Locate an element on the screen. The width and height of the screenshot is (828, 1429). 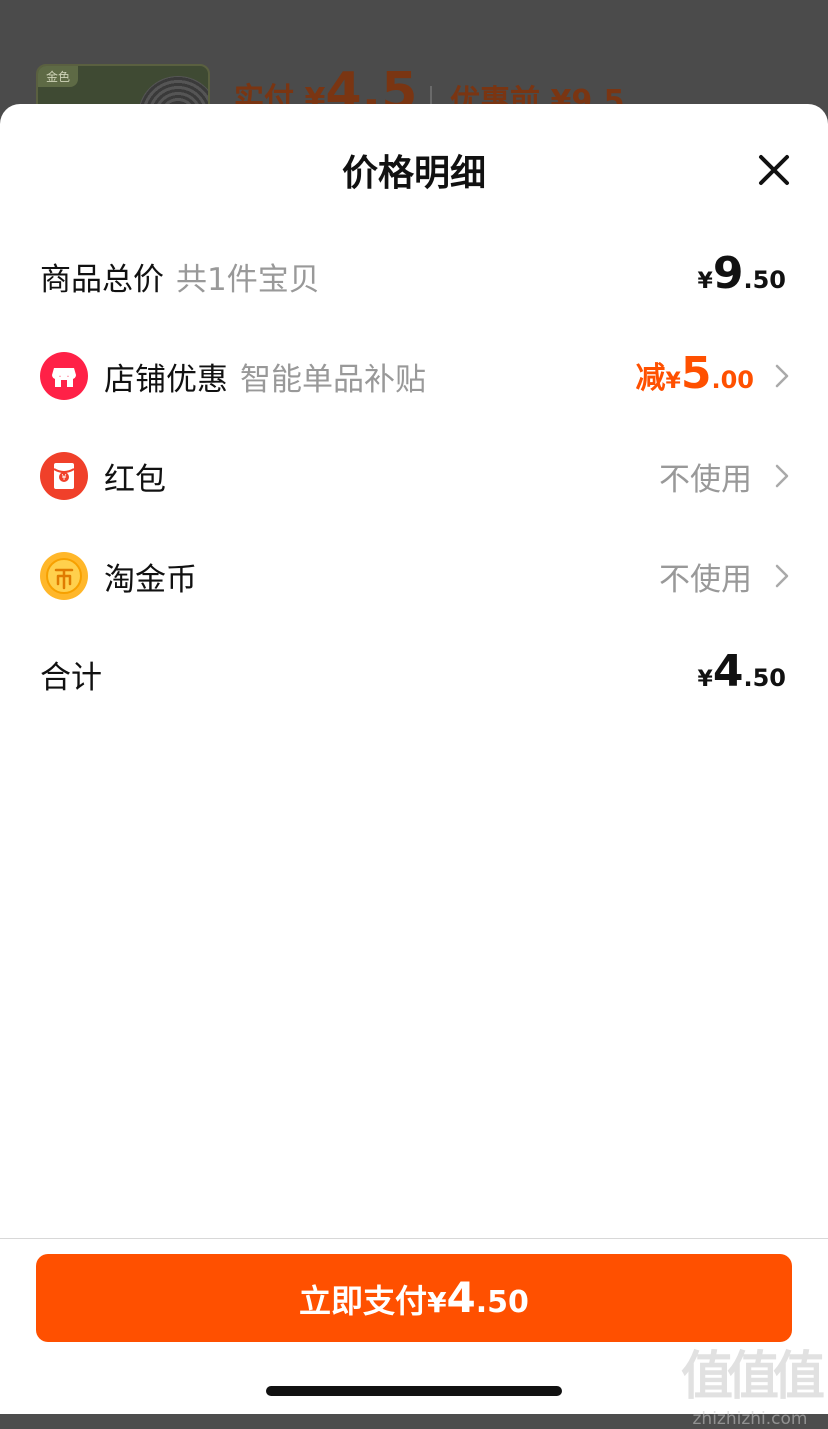
watermark-site: zhizhizhi.com is located at coordinates (750, 1419).